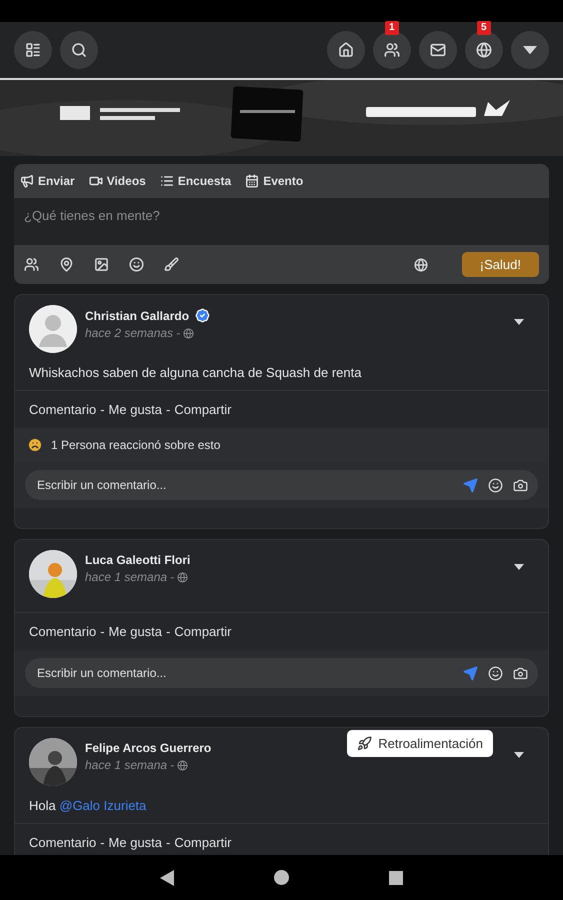 This screenshot has height=900, width=563. What do you see at coordinates (252, 181) in the screenshot?
I see `calendar-icon` at bounding box center [252, 181].